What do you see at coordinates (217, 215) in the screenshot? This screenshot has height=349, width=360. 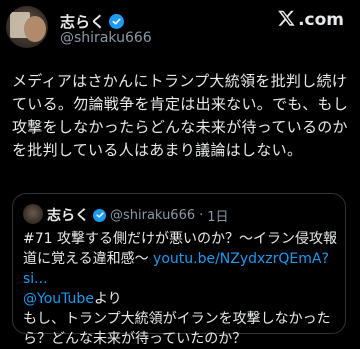 I see `quoted-timestamp: 1日` at bounding box center [217, 215].